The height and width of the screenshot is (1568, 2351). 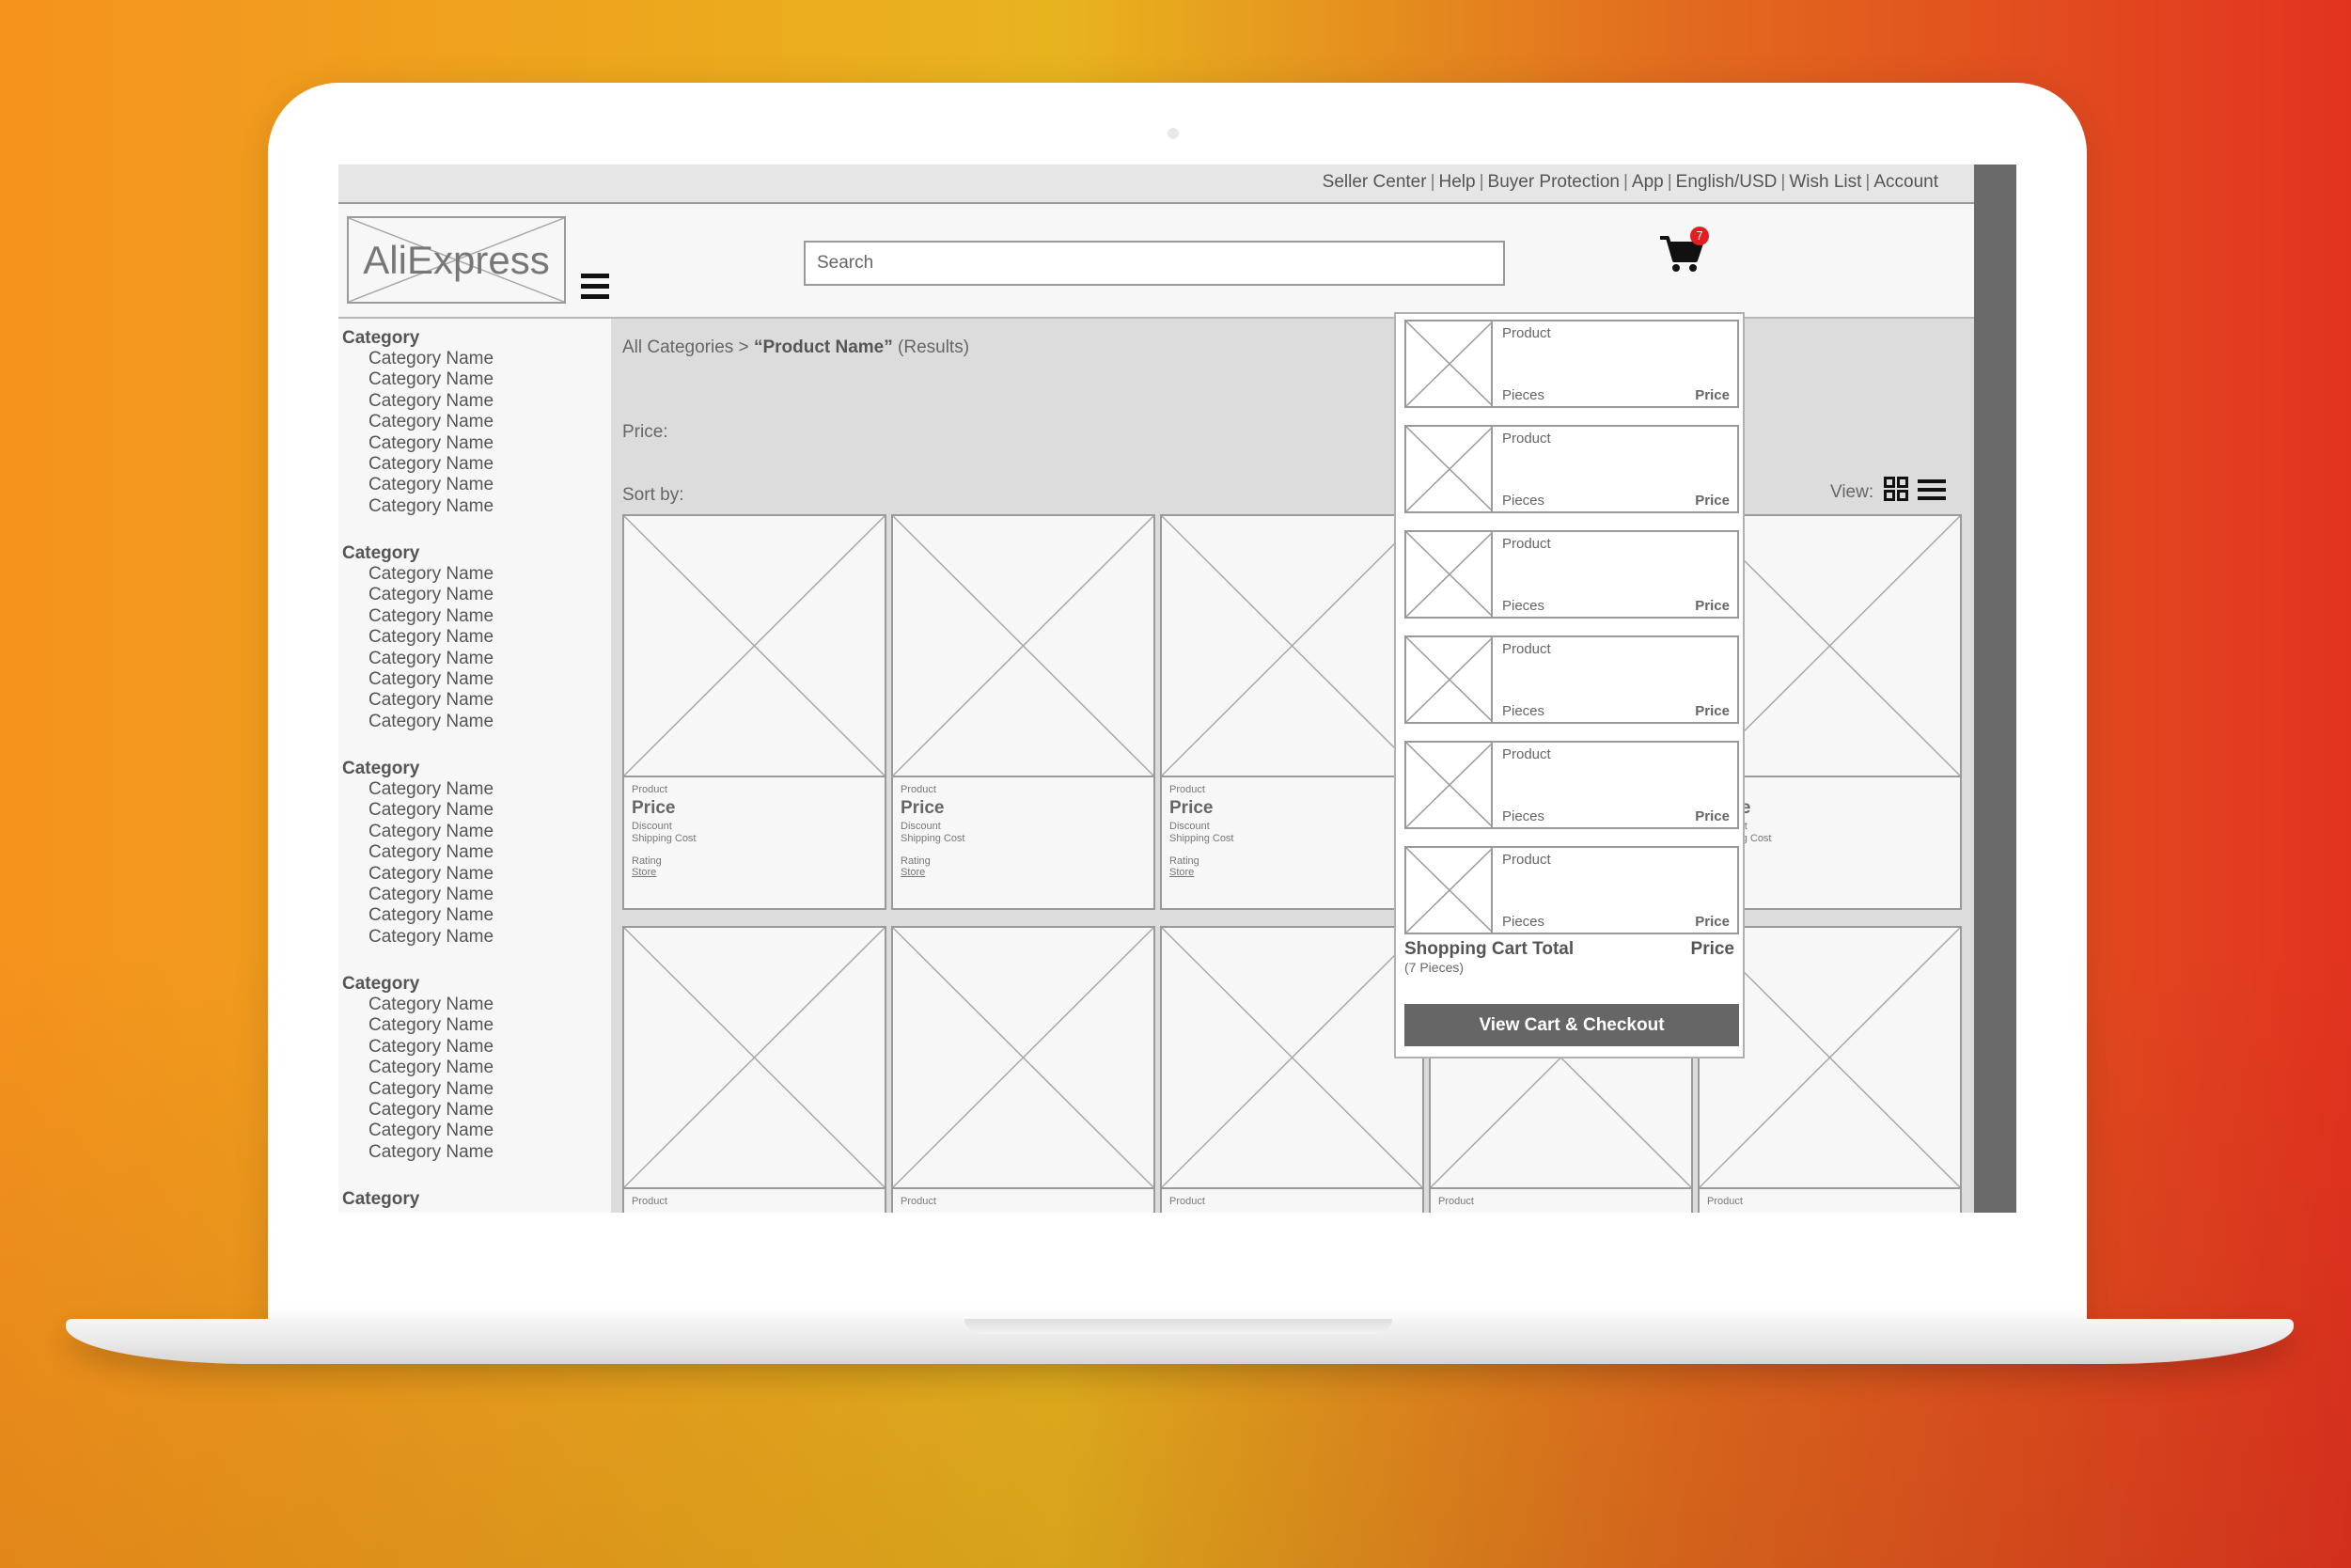 What do you see at coordinates (1571, 1025) in the screenshot?
I see `view-cart-checkout-button: View Cart & Checkout` at bounding box center [1571, 1025].